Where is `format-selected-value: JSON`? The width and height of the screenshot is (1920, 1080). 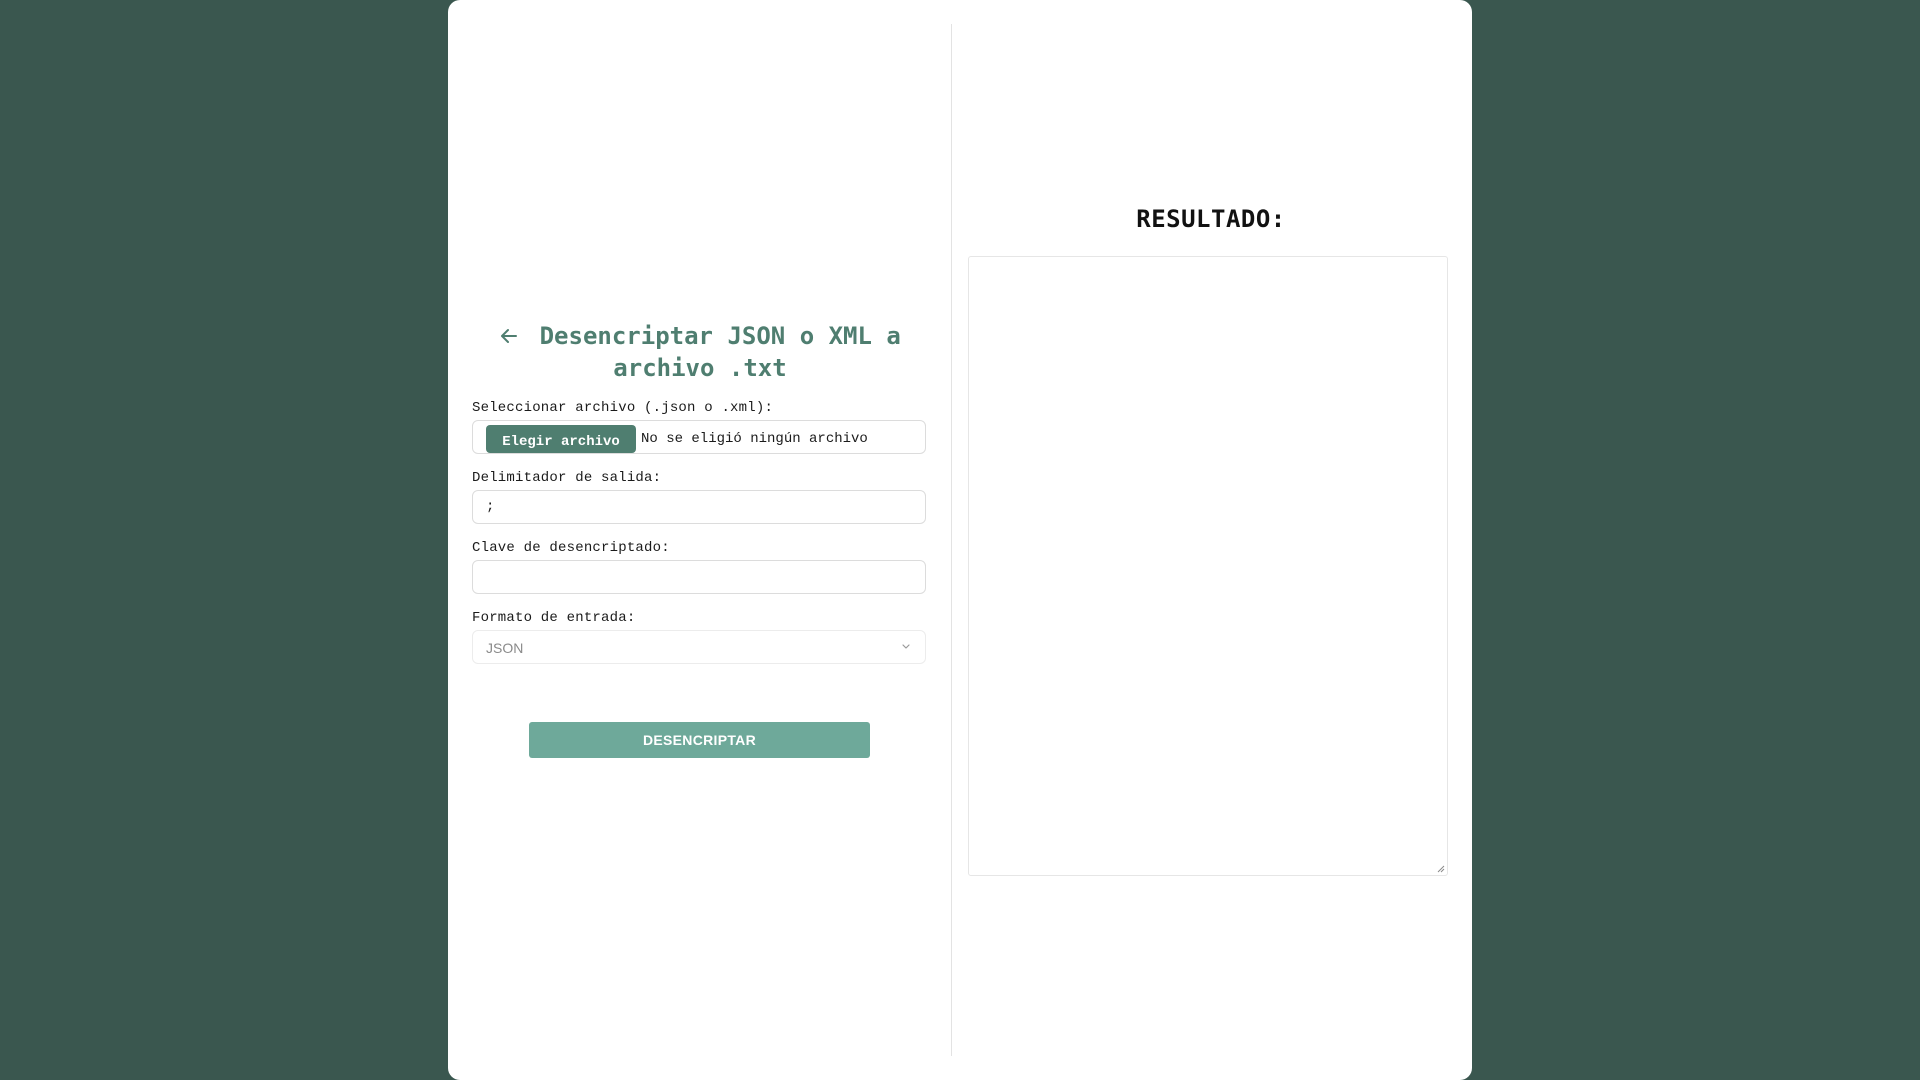 format-selected-value: JSON is located at coordinates (505, 648).